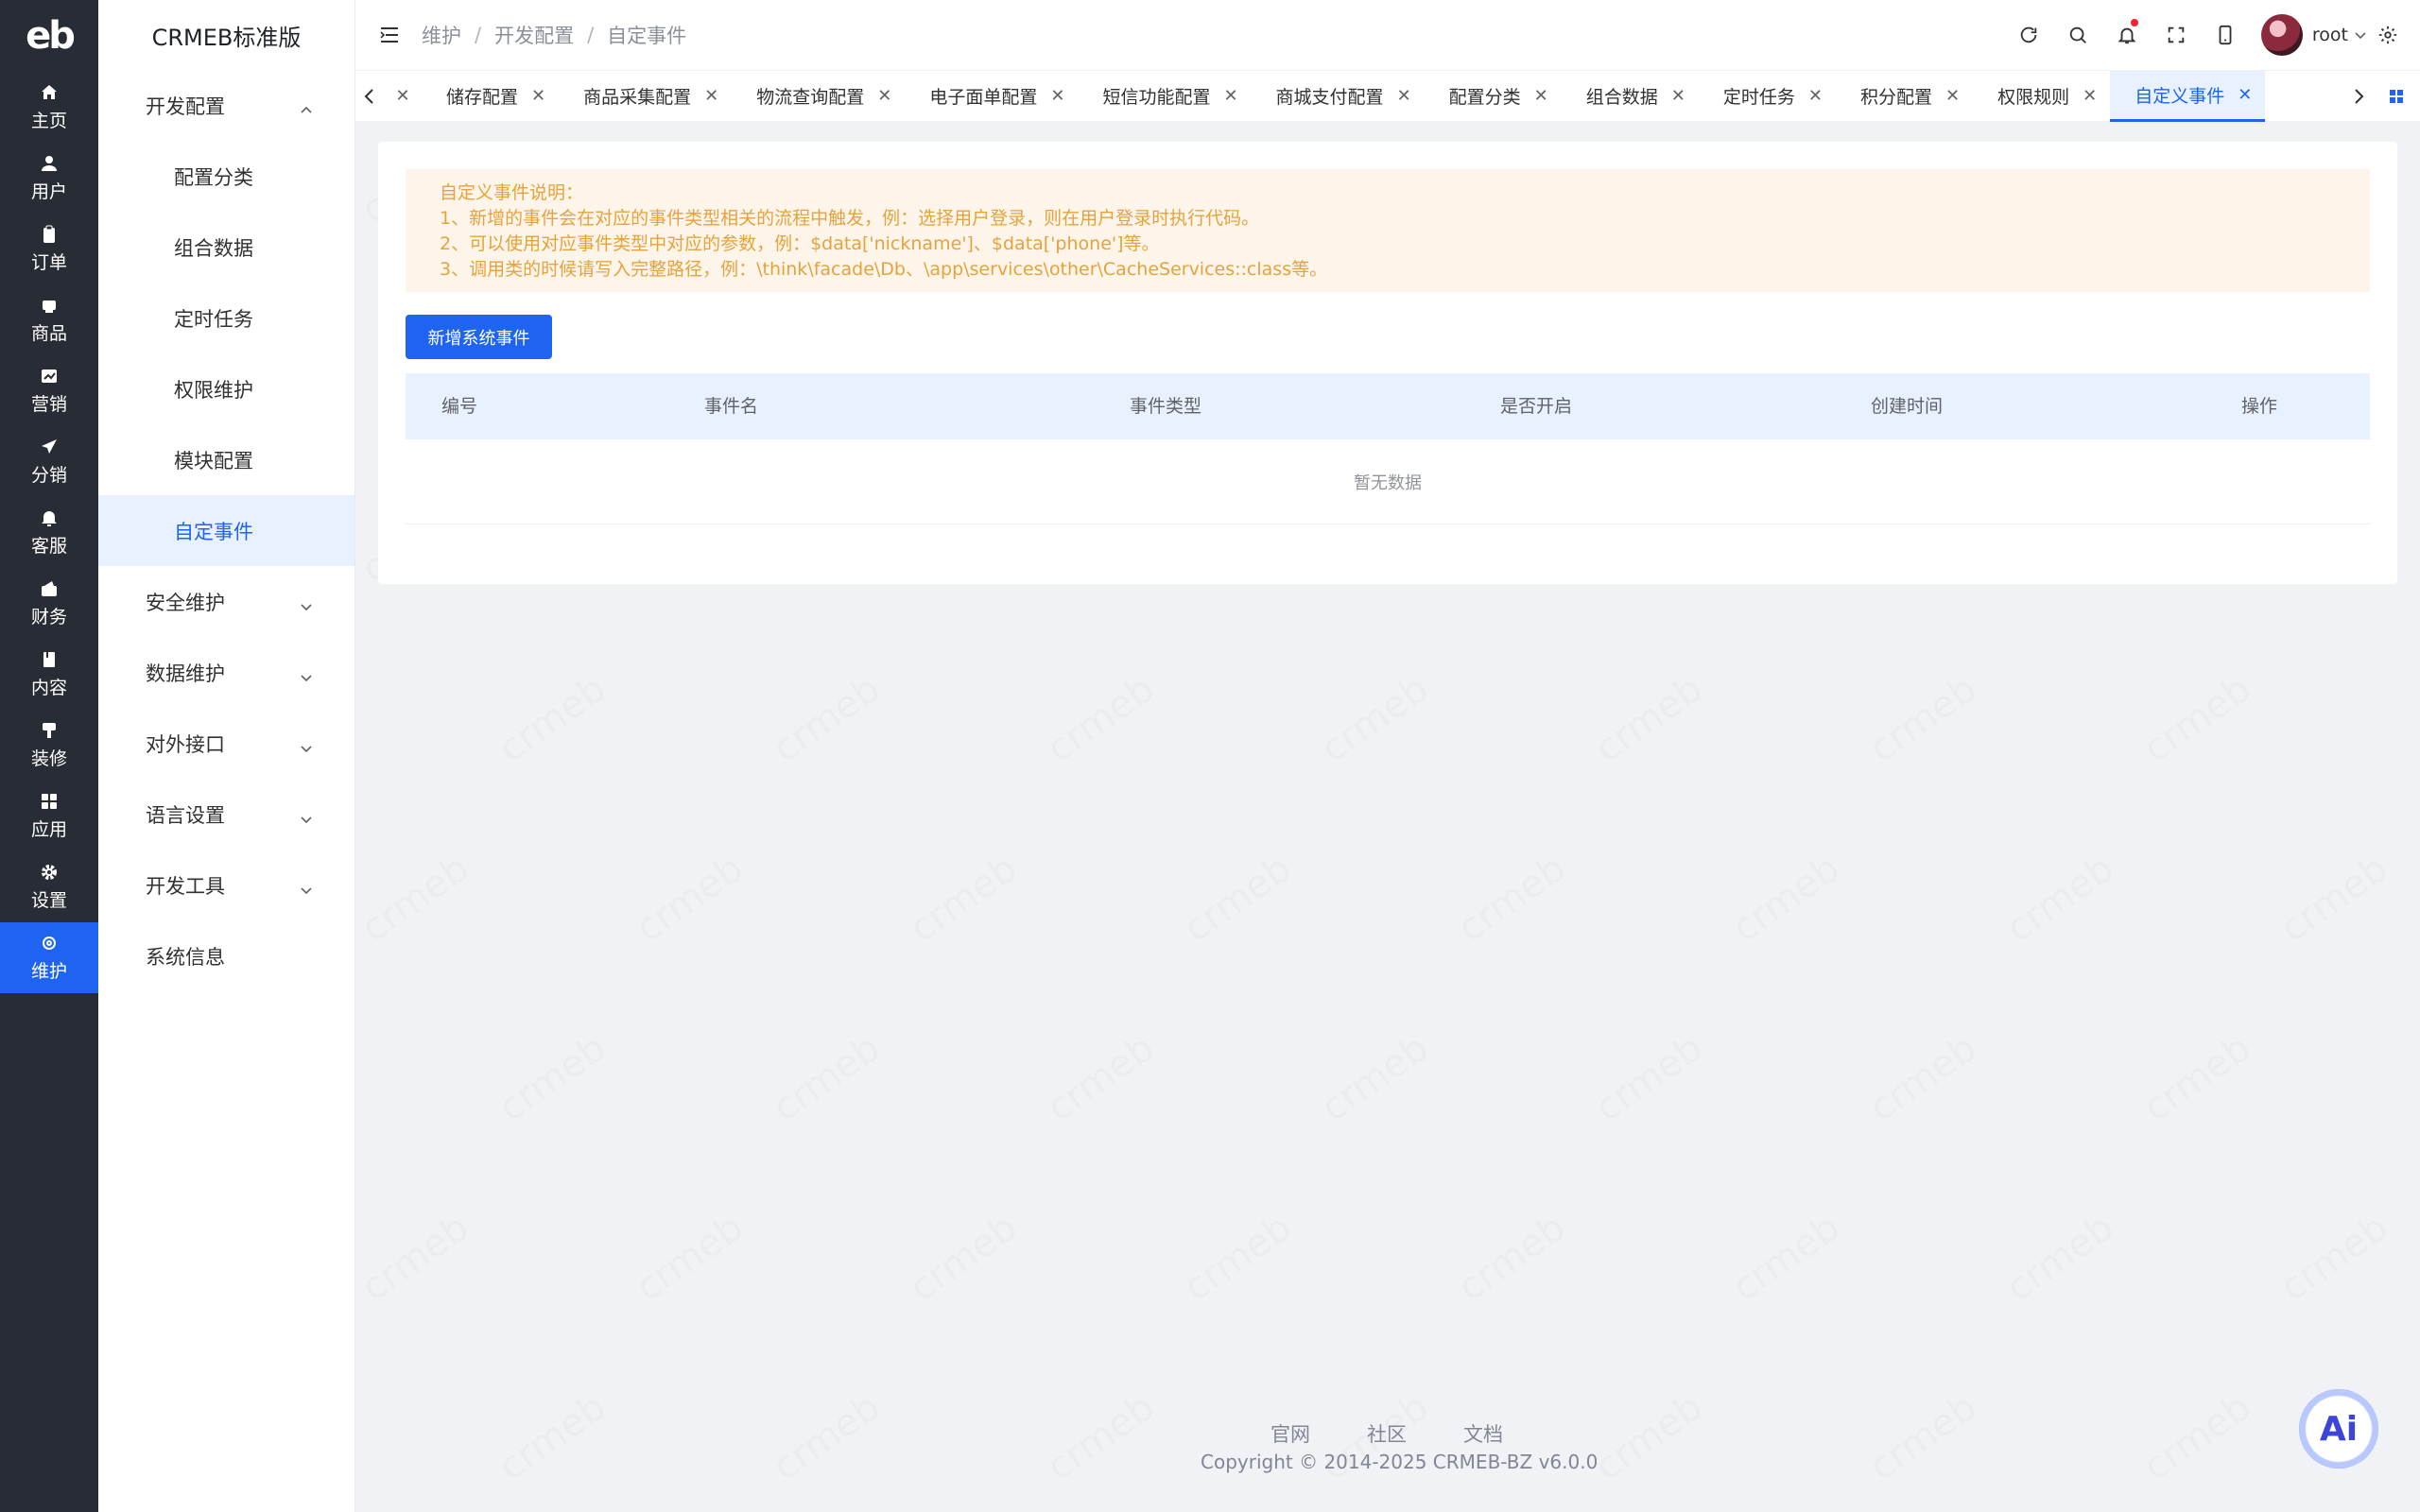 The width and height of the screenshot is (2420, 1512). What do you see at coordinates (2281, 35) in the screenshot?
I see `avatar` at bounding box center [2281, 35].